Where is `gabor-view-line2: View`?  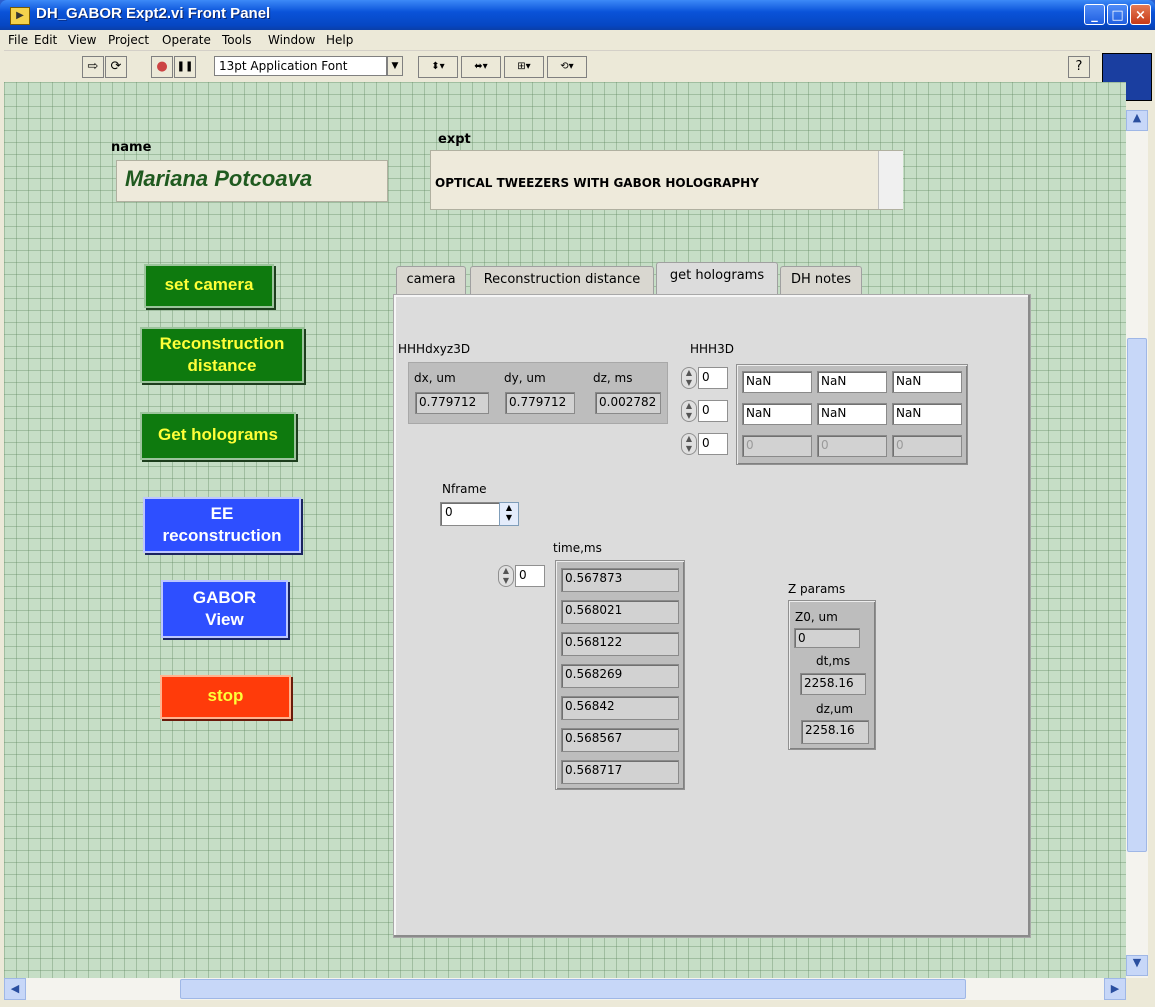
gabor-view-line2: View is located at coordinates (224, 619).